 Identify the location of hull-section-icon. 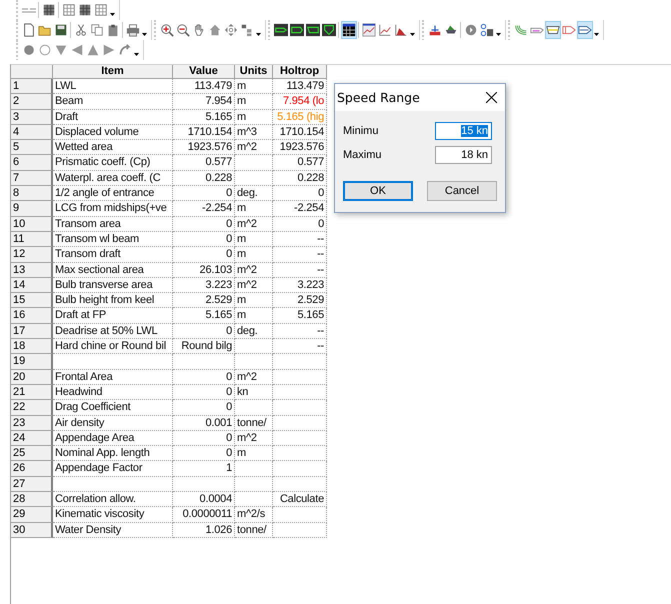
(329, 30).